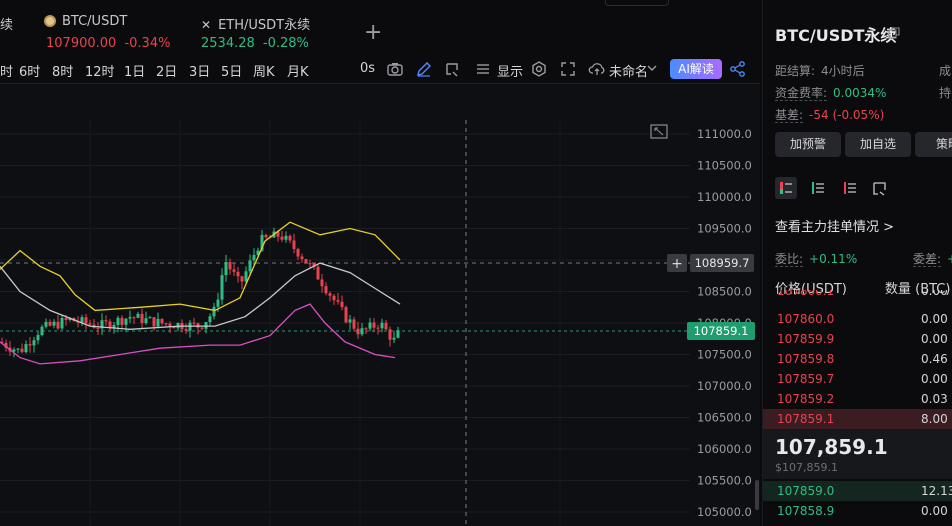 Image resolution: width=952 pixels, height=526 pixels. I want to click on diff-value: +, so click(949, 259).